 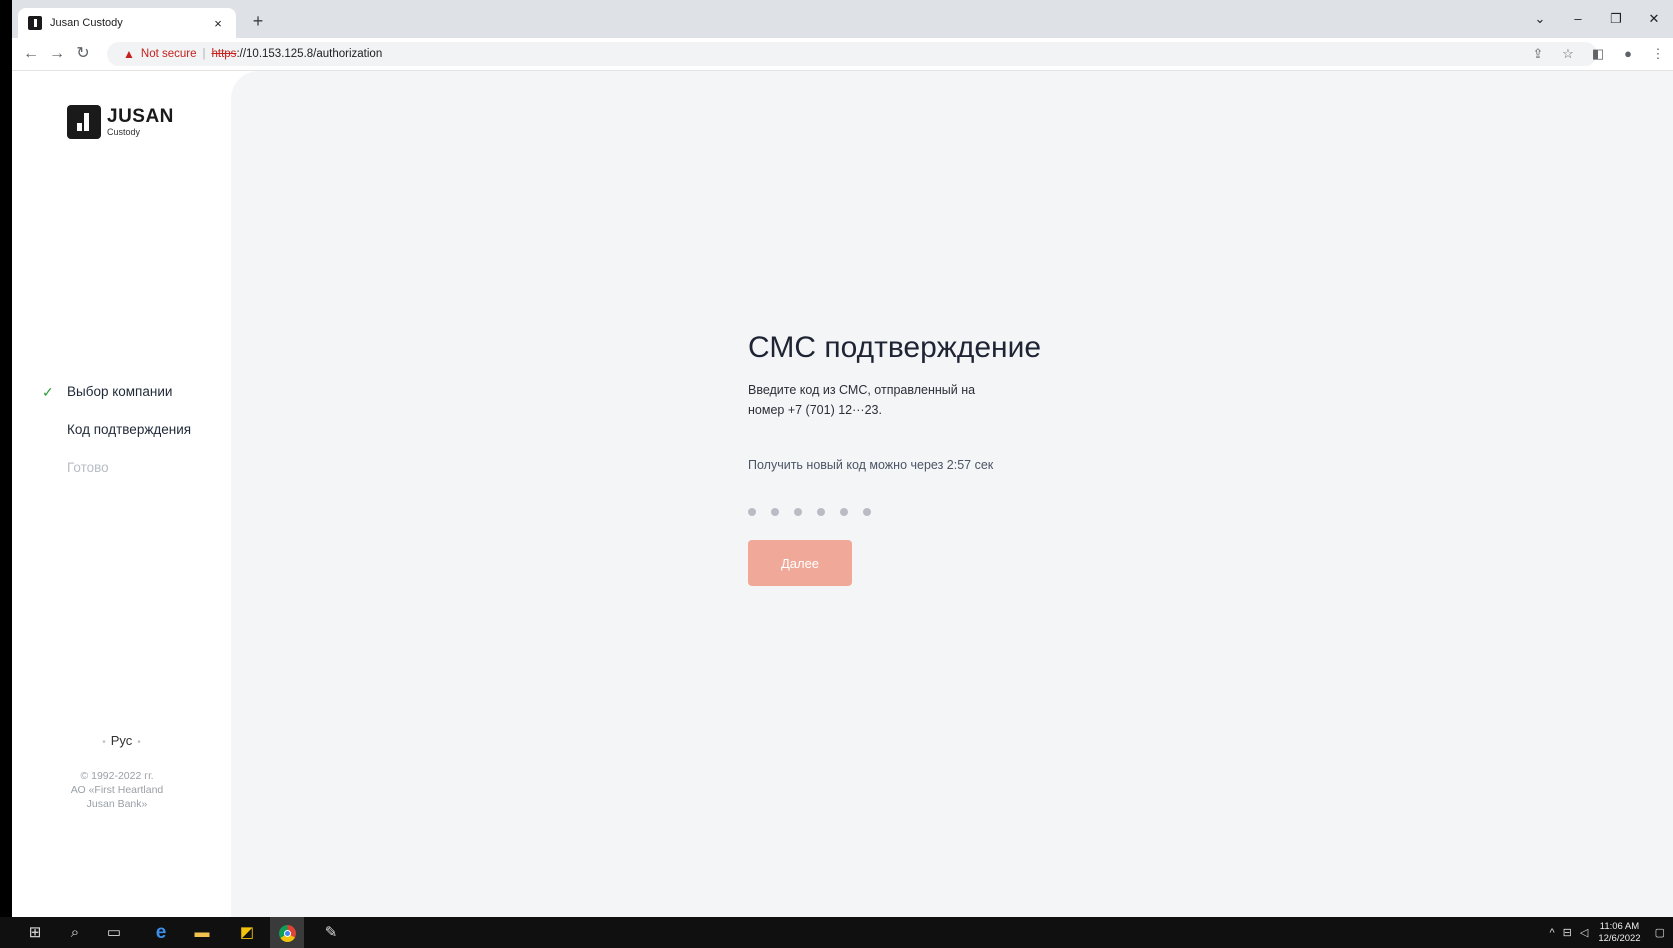 I want to click on step-confirmation-code: Код подтверждения, so click(x=121, y=440).